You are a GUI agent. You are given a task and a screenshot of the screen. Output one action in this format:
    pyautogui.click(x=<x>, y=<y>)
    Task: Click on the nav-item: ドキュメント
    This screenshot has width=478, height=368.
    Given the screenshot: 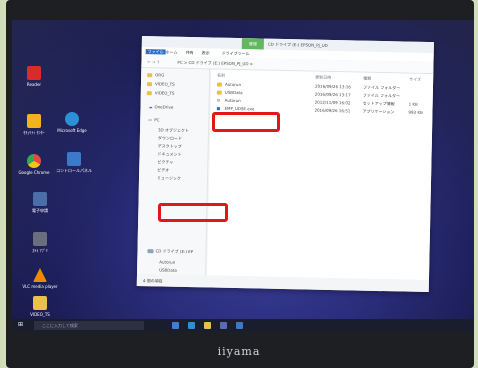 What is the action you would take?
    pyautogui.click(x=169, y=154)
    